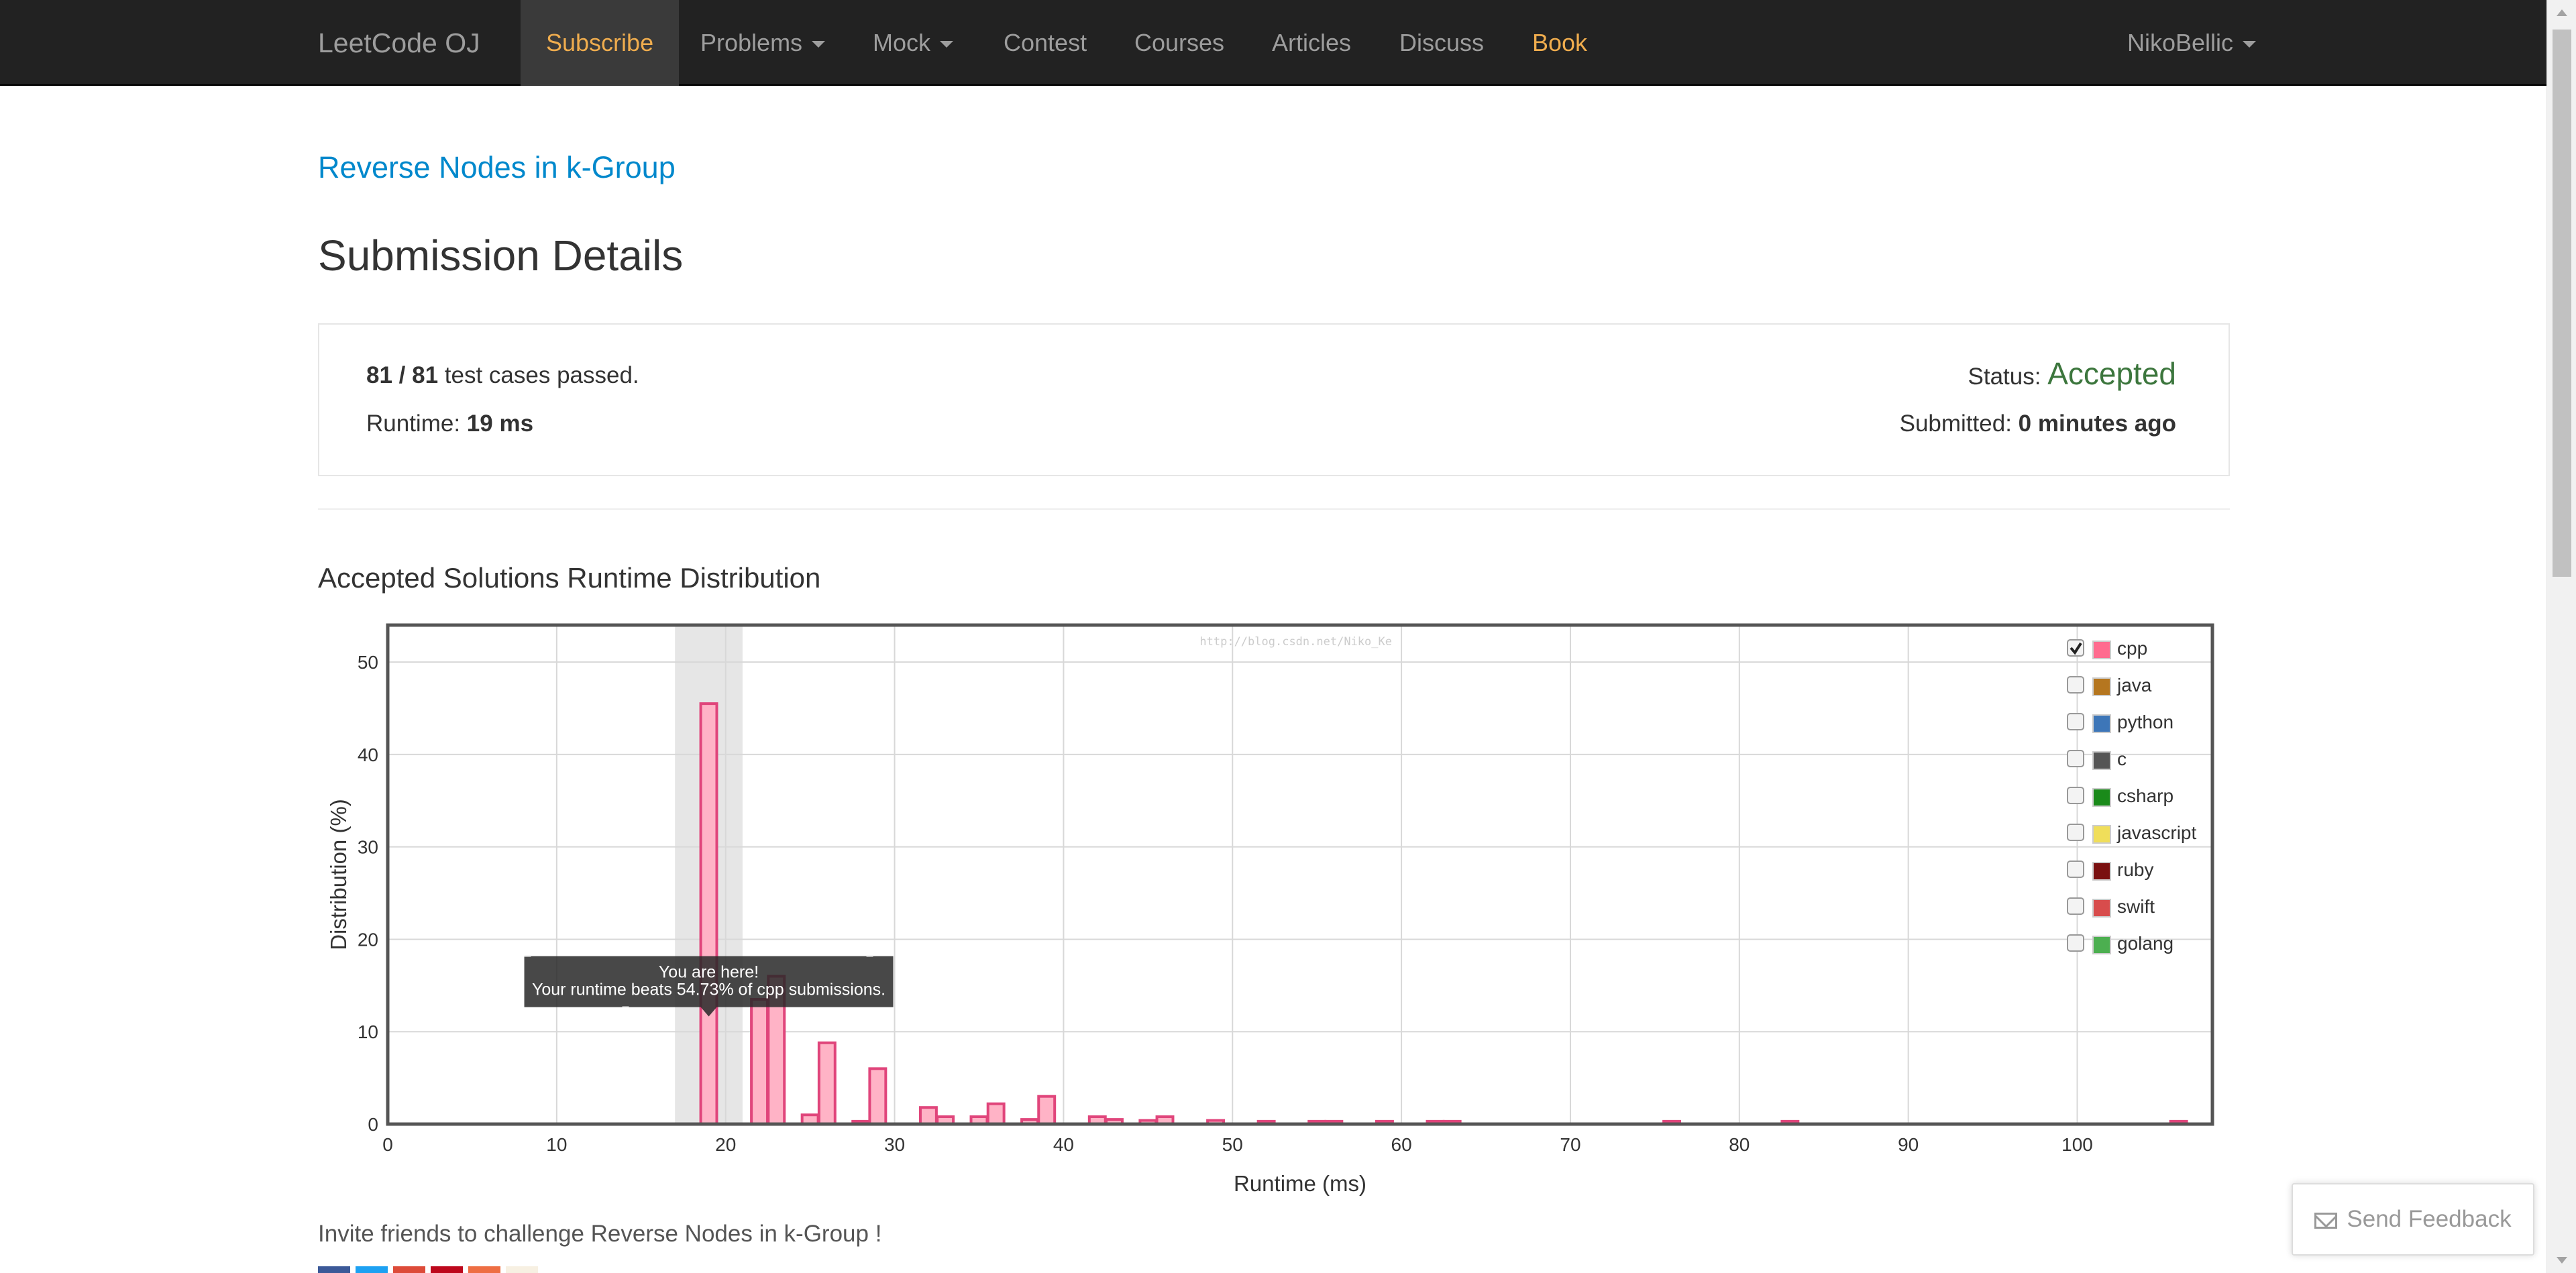 This screenshot has height=1273, width=2576. I want to click on nav-contest: Contest, so click(1045, 43).